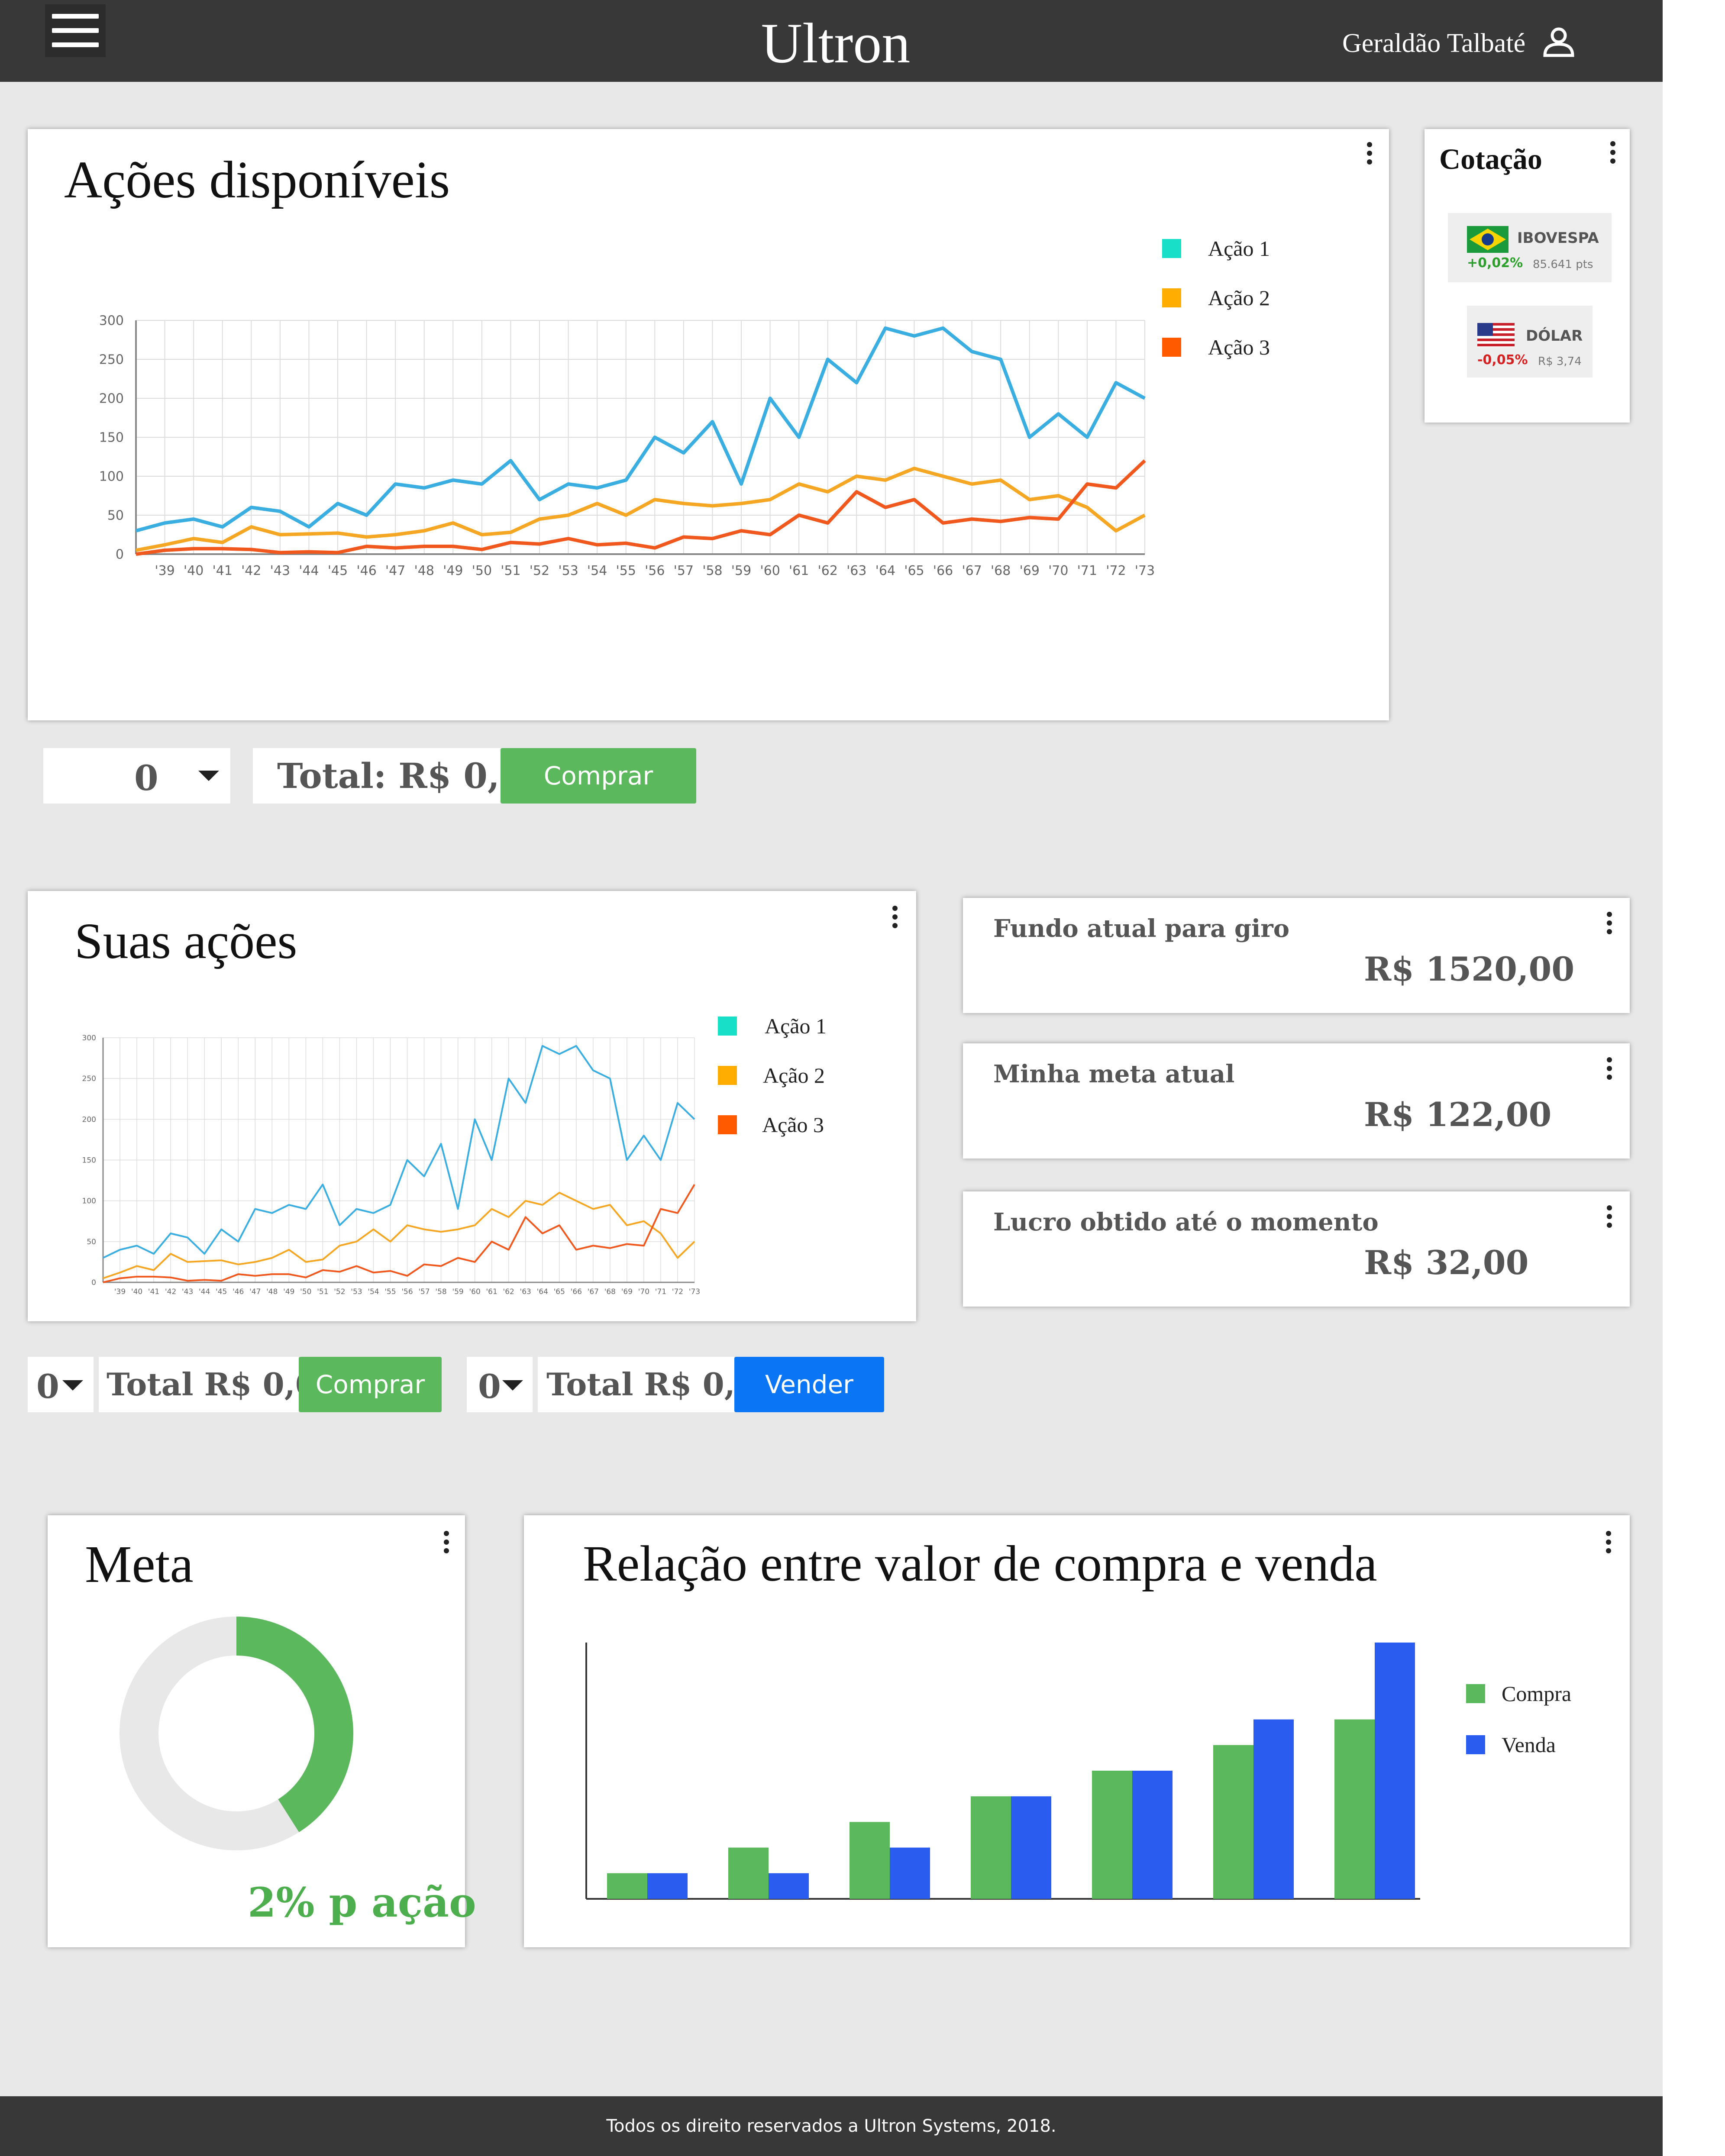  Describe the element at coordinates (809, 1384) in the screenshot. I see `sell-button: Vender` at that location.